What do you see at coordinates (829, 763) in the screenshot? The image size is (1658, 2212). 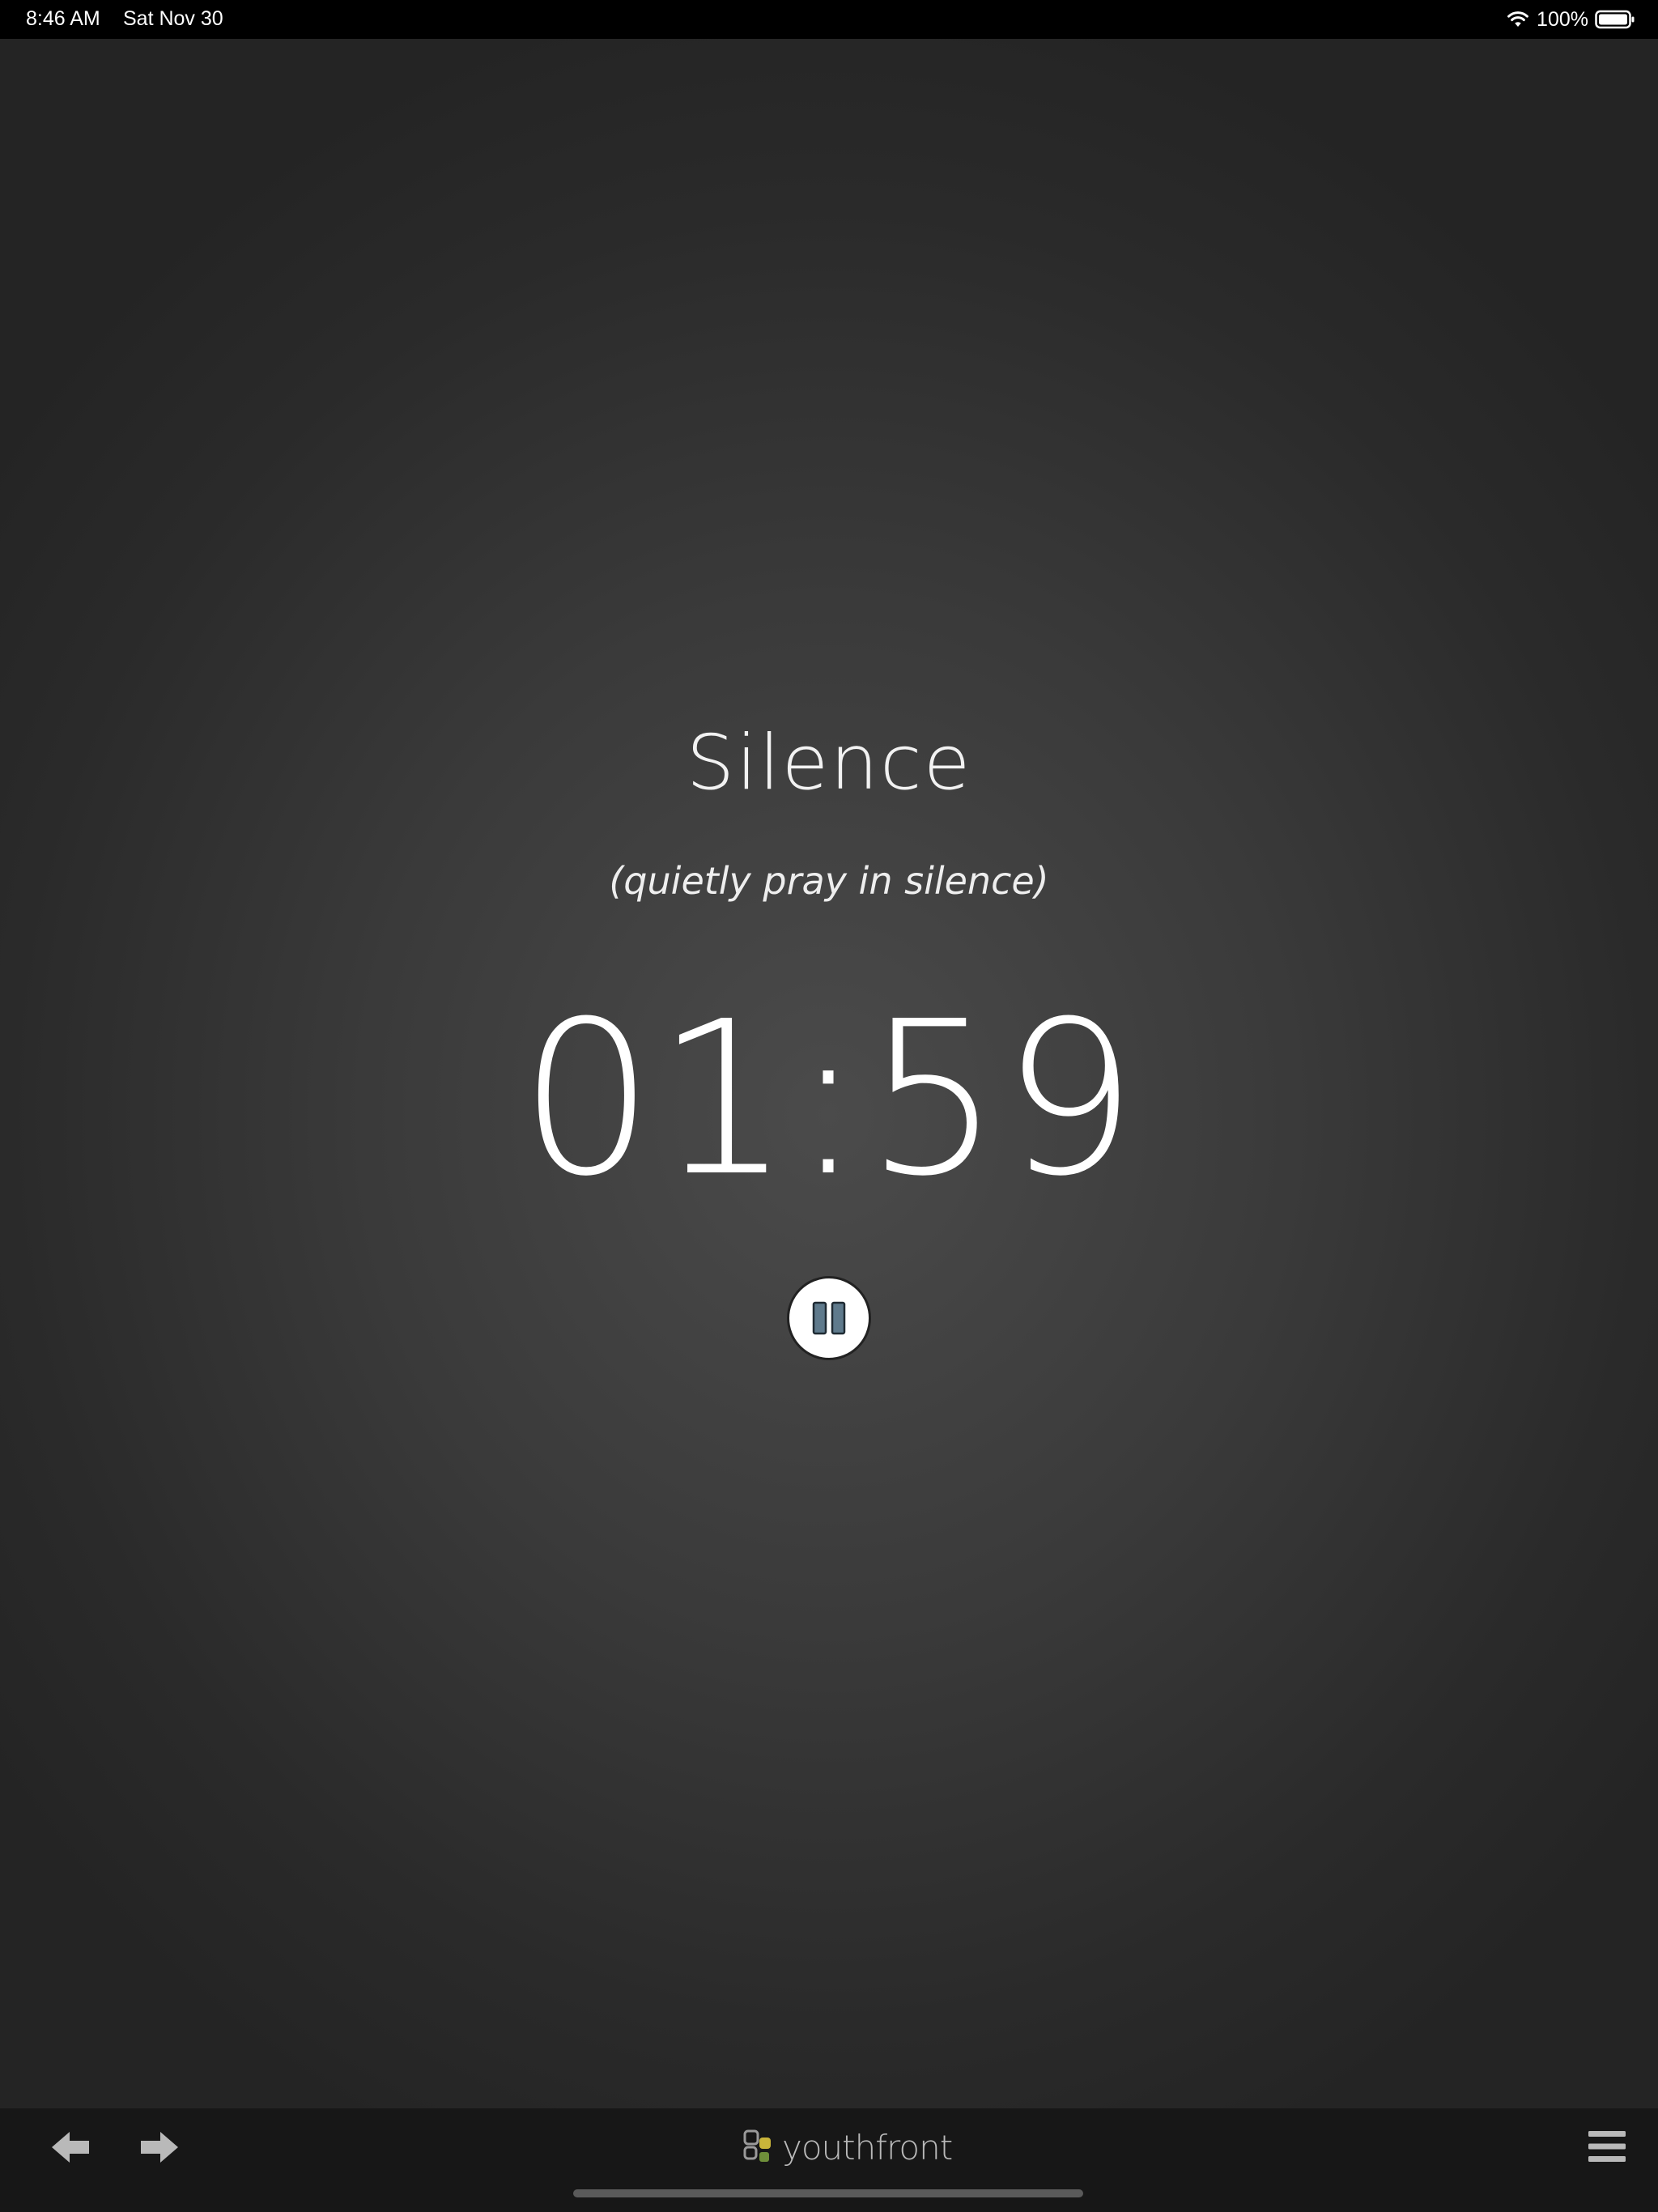 I see `page-title: Silence` at bounding box center [829, 763].